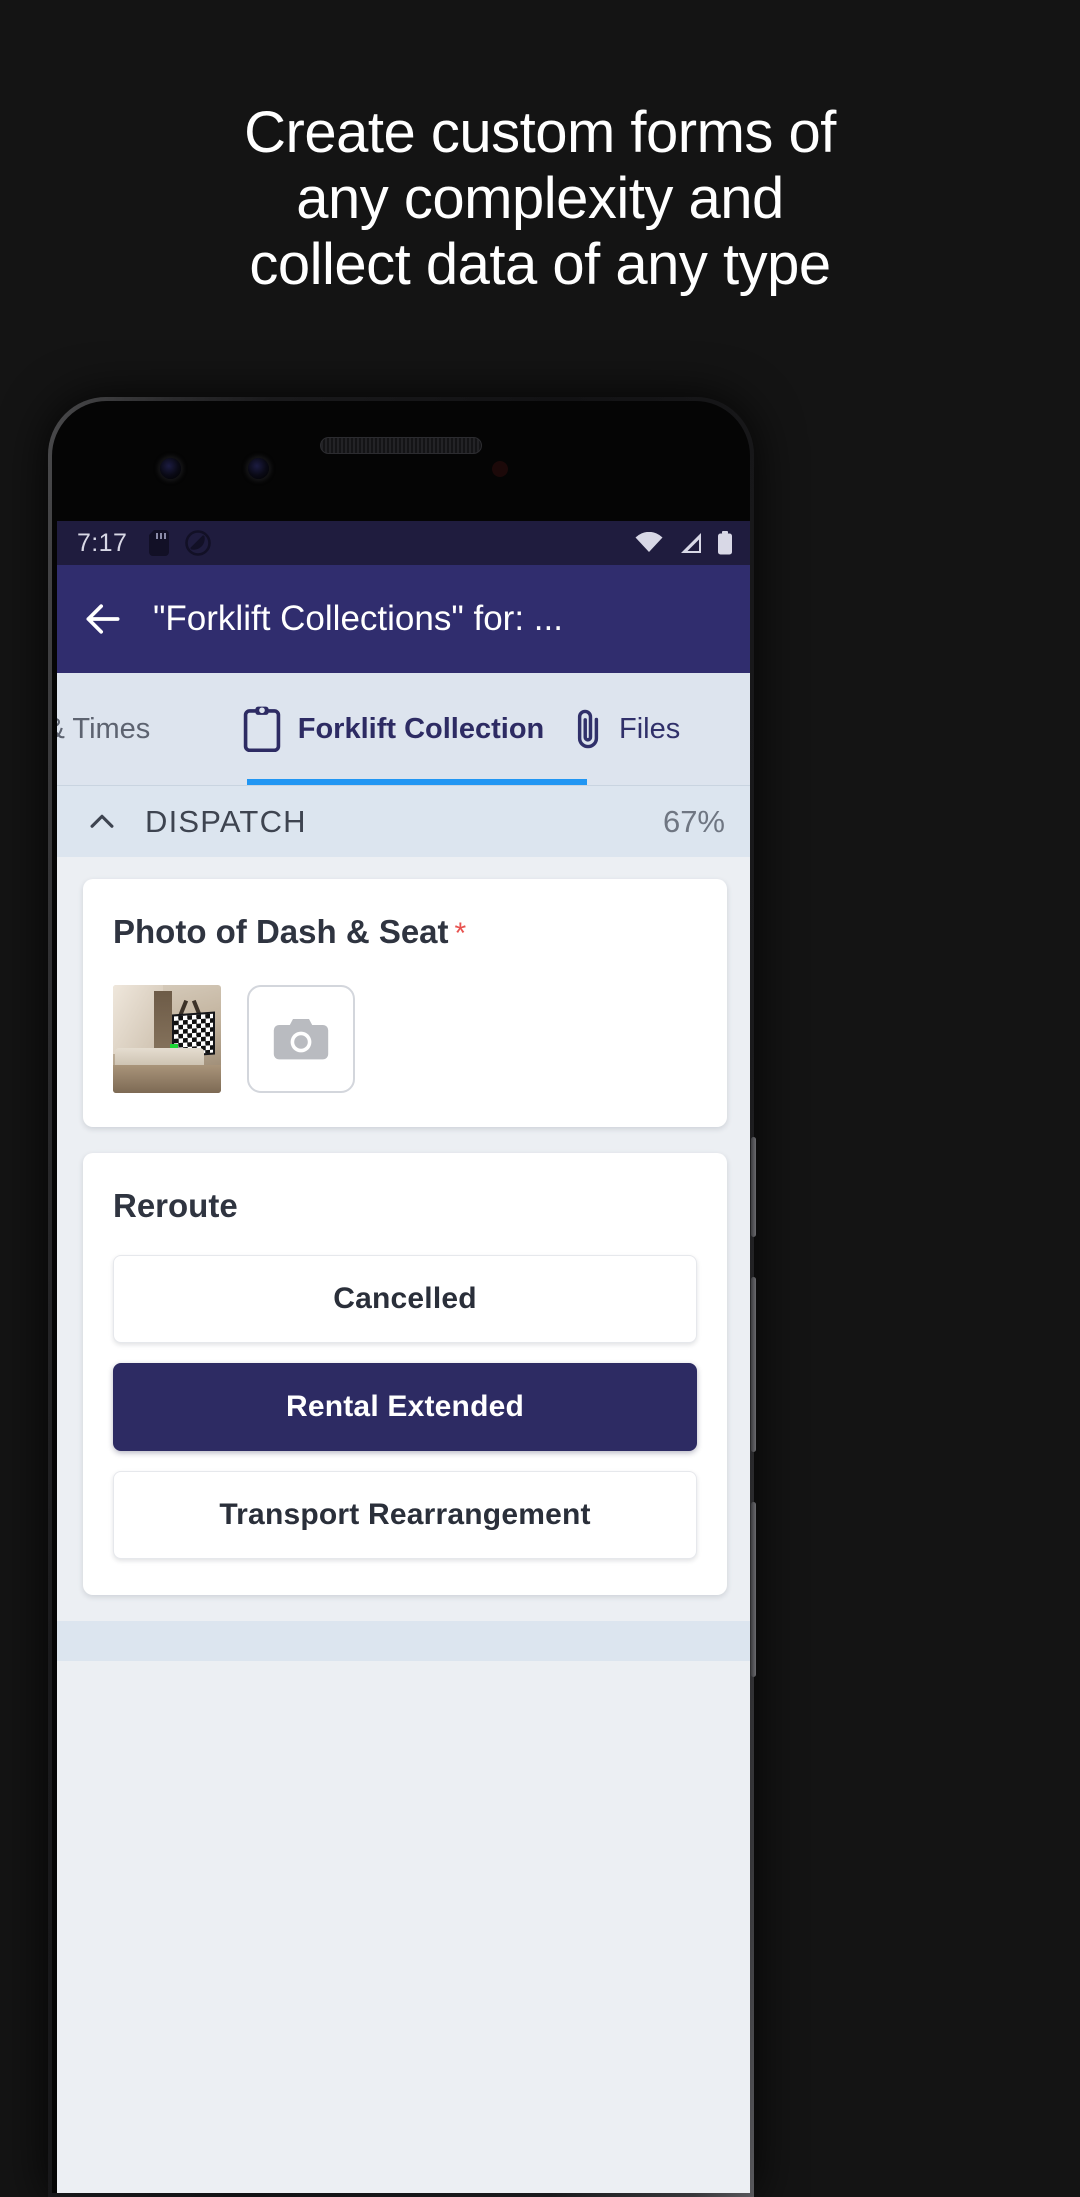 This screenshot has width=1080, height=2197. Describe the element at coordinates (261, 729) in the screenshot. I see `clipboard-icon` at that location.